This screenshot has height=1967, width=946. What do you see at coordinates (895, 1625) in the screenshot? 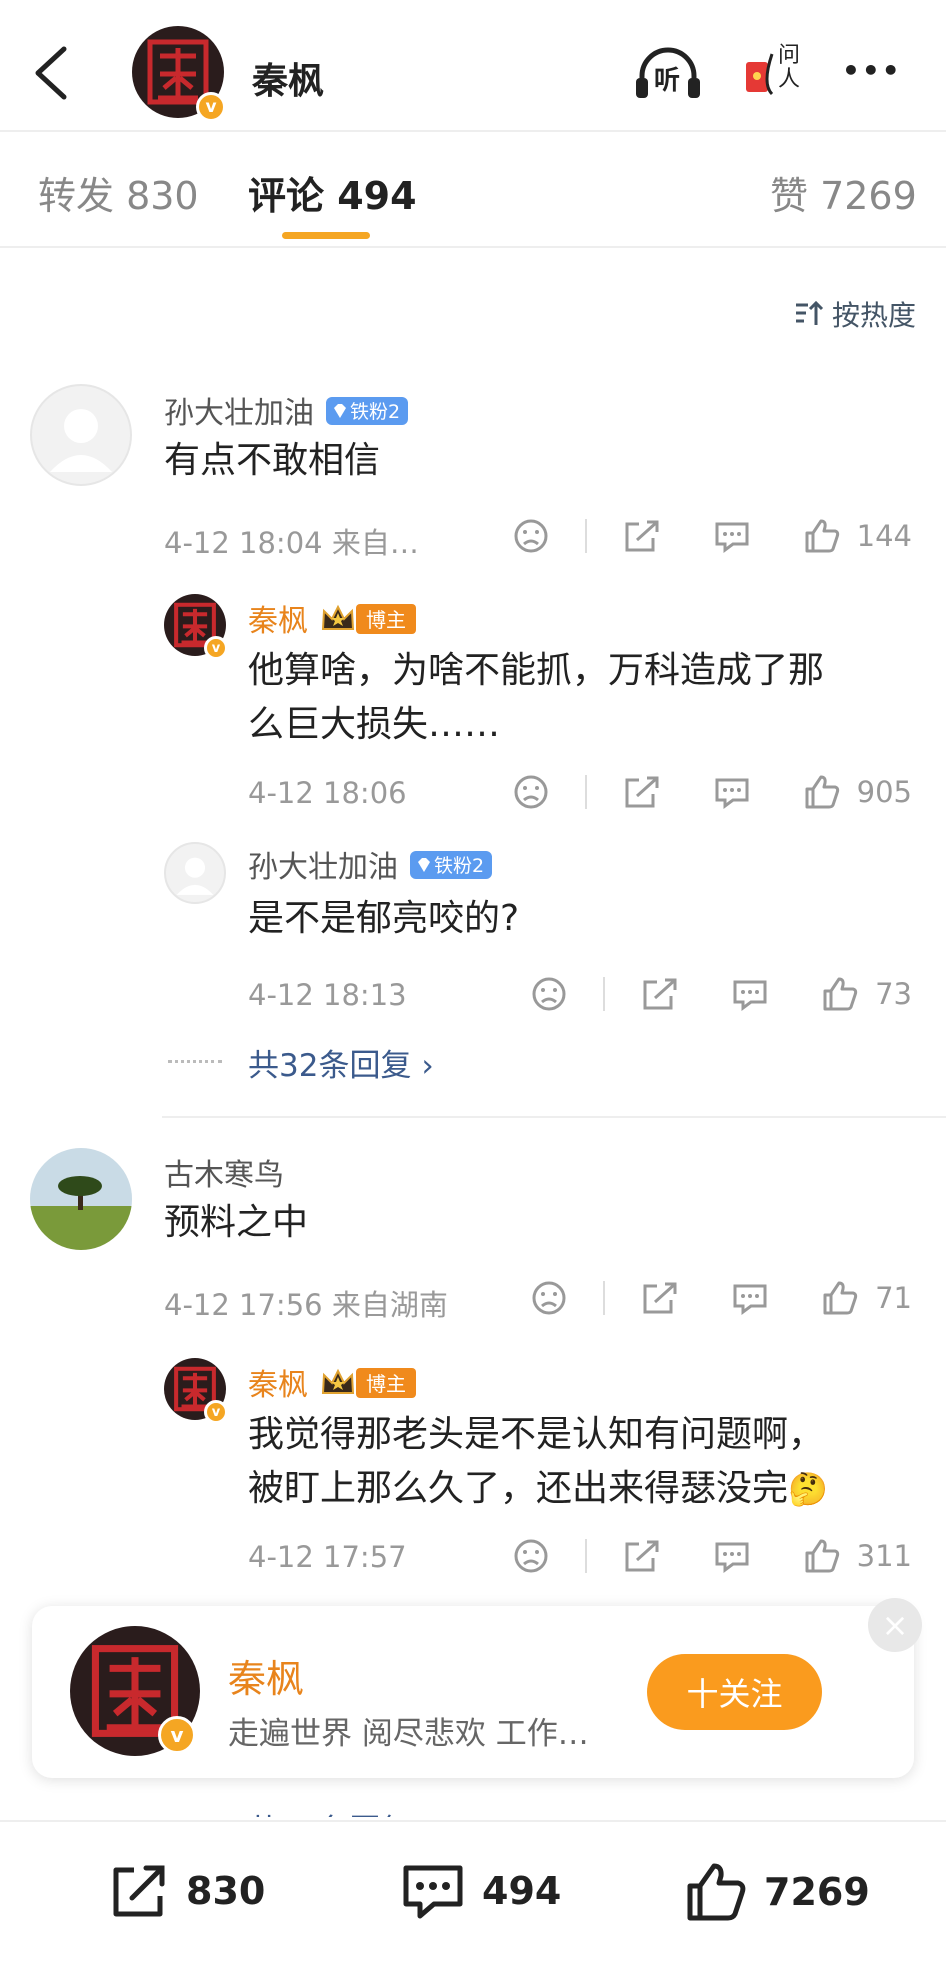
I see `close-icon: ×` at bounding box center [895, 1625].